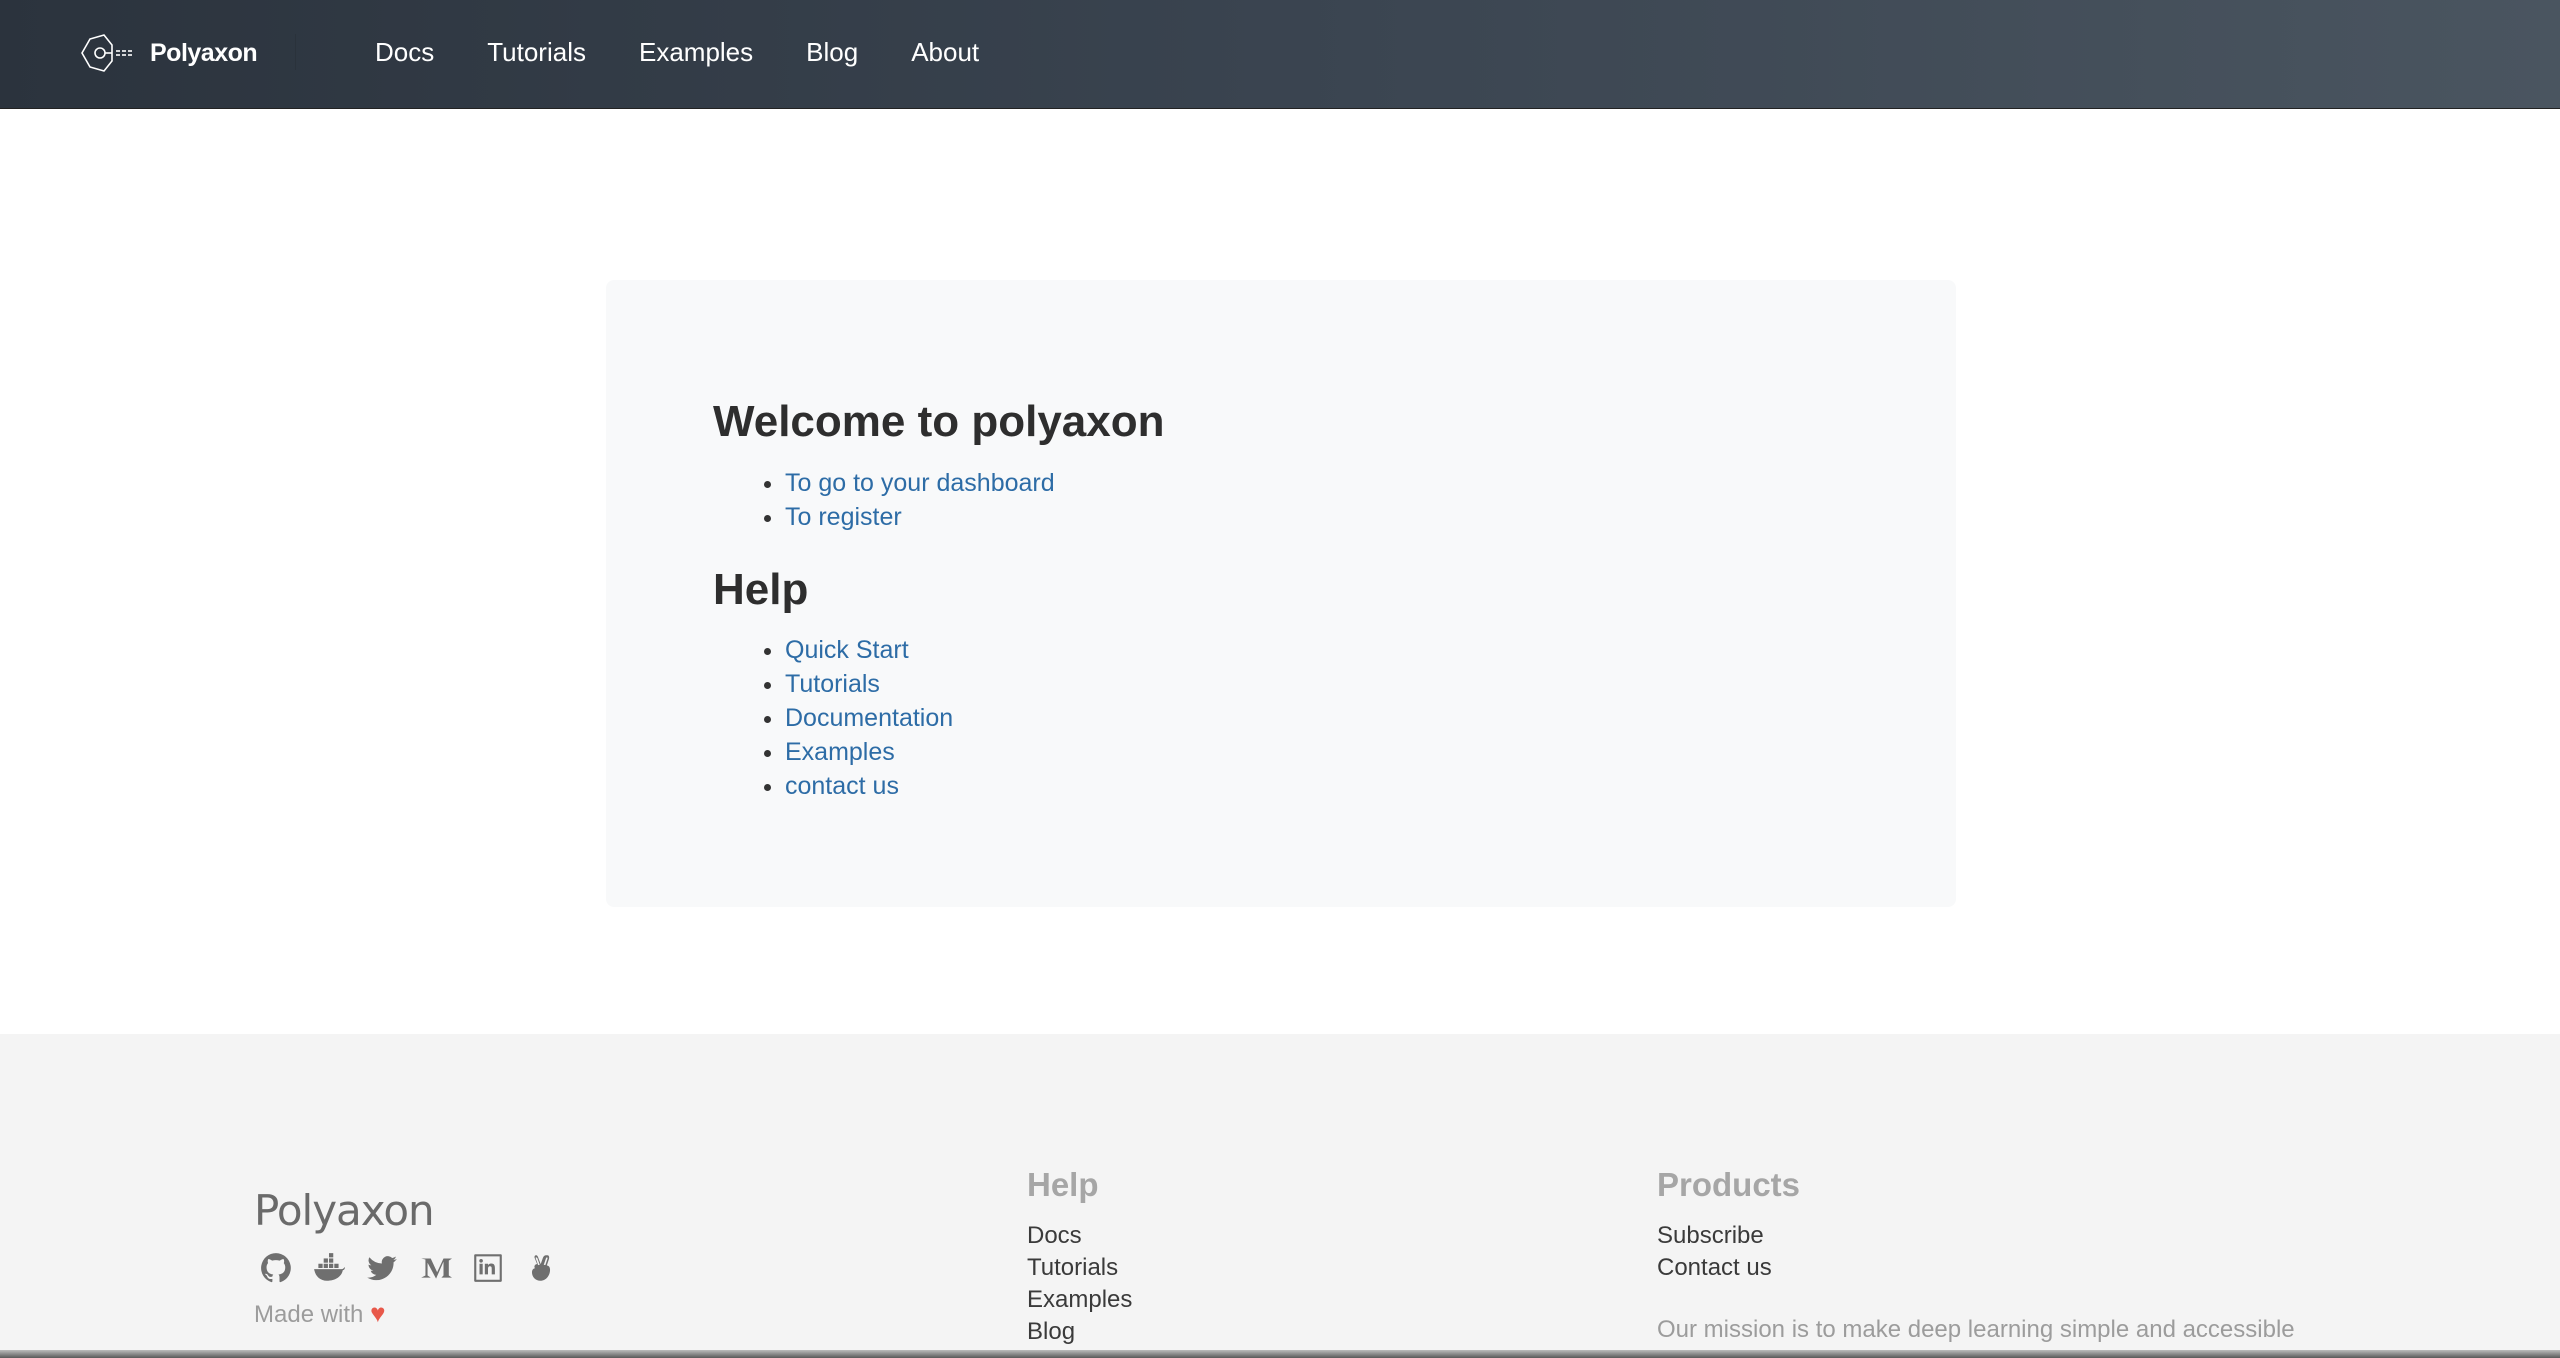 This screenshot has height=1358, width=2560. Describe the element at coordinates (488, 1268) in the screenshot. I see `linkedin-icon` at that location.